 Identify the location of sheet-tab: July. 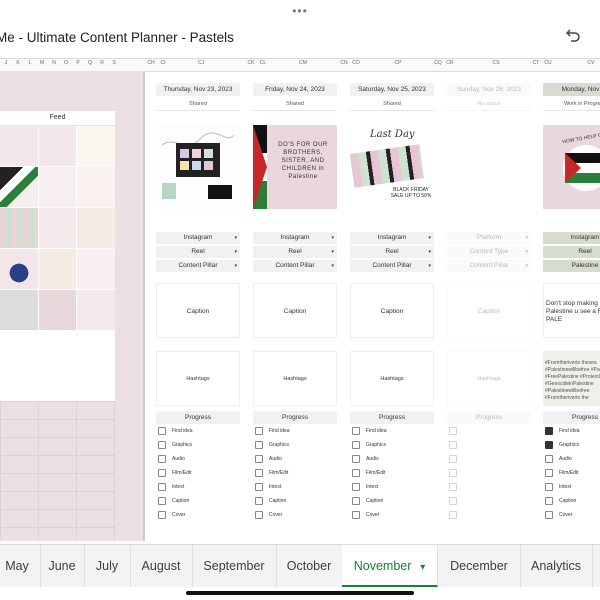
(107, 566).